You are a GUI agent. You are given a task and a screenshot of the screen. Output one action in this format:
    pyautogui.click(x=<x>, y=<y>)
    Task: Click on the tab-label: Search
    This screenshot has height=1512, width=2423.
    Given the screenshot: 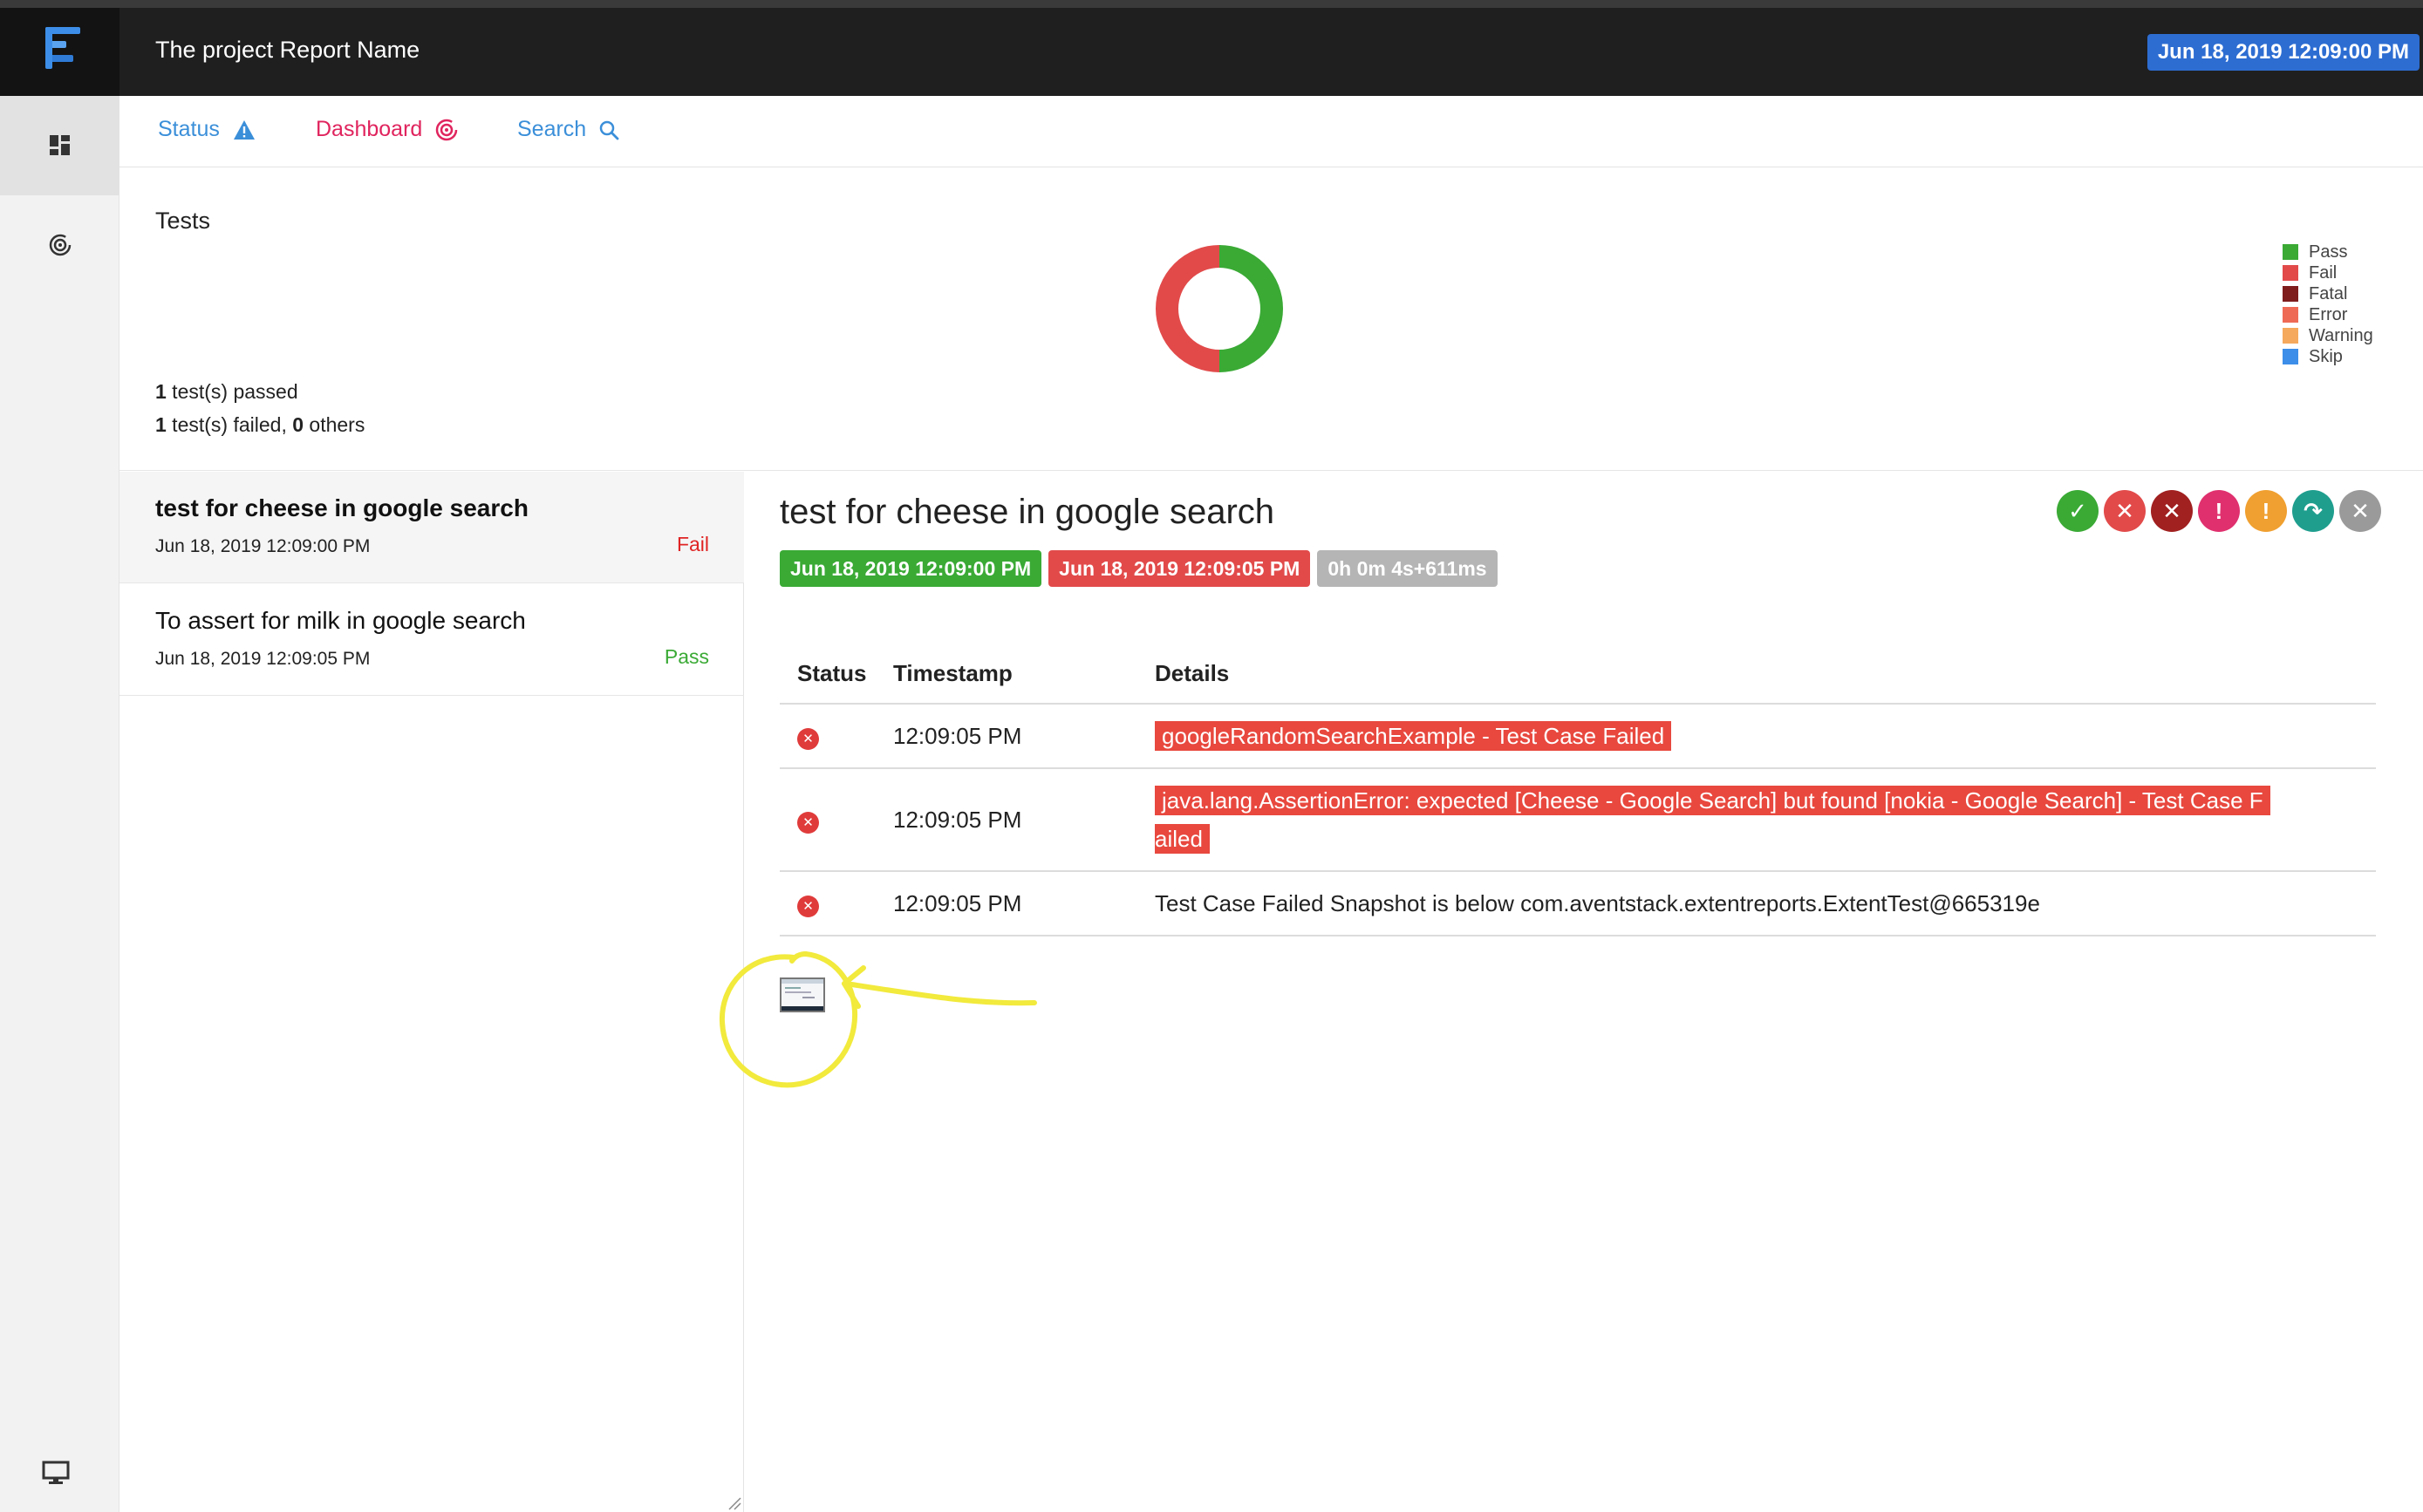 What is the action you would take?
    pyautogui.click(x=552, y=129)
    